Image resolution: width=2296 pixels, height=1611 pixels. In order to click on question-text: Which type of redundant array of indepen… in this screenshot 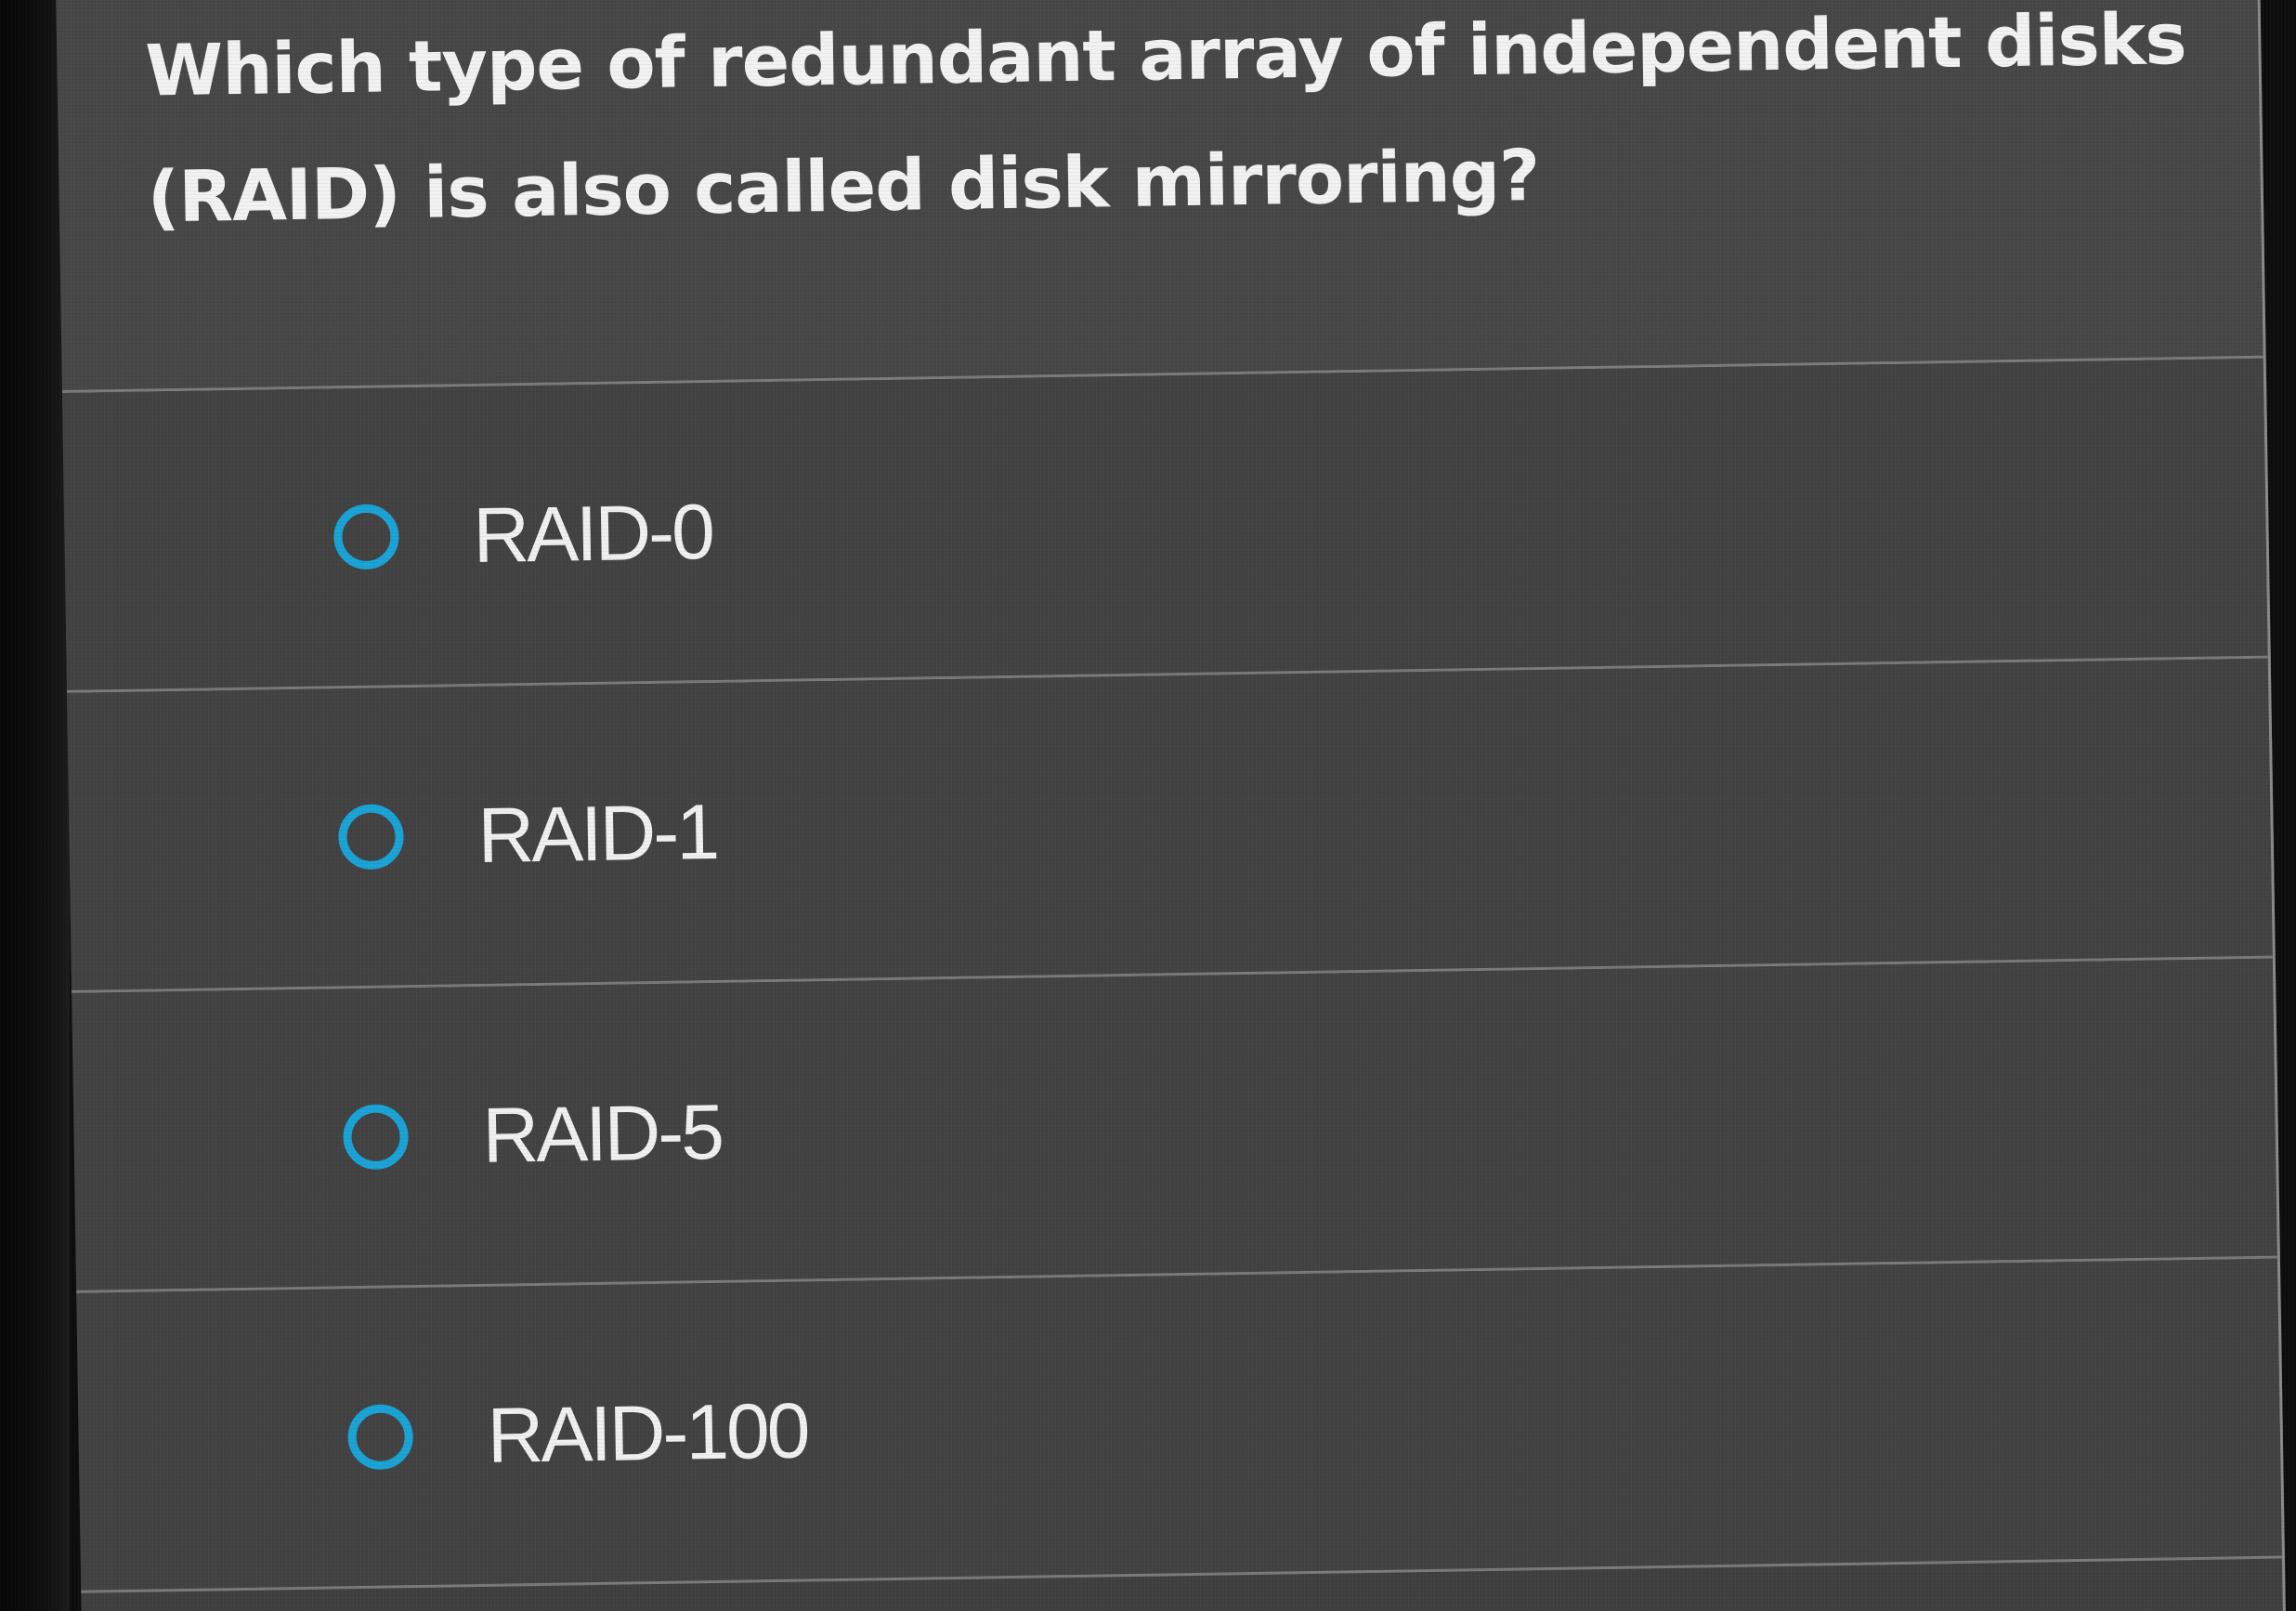, I will do `click(1165, 120)`.